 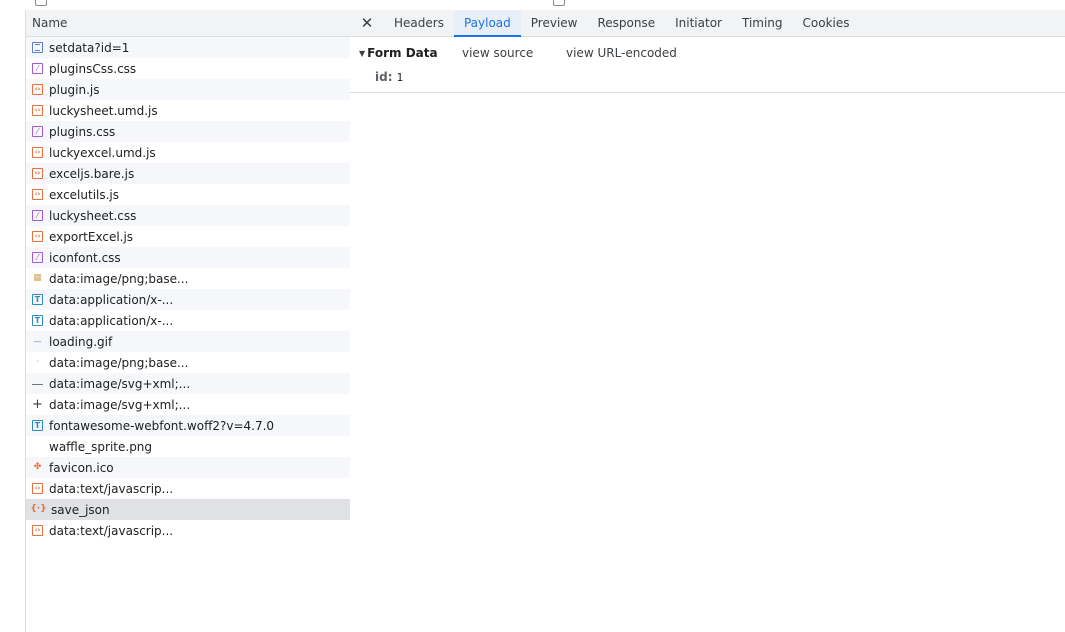 I want to click on request-name: save_json, so click(x=80, y=509).